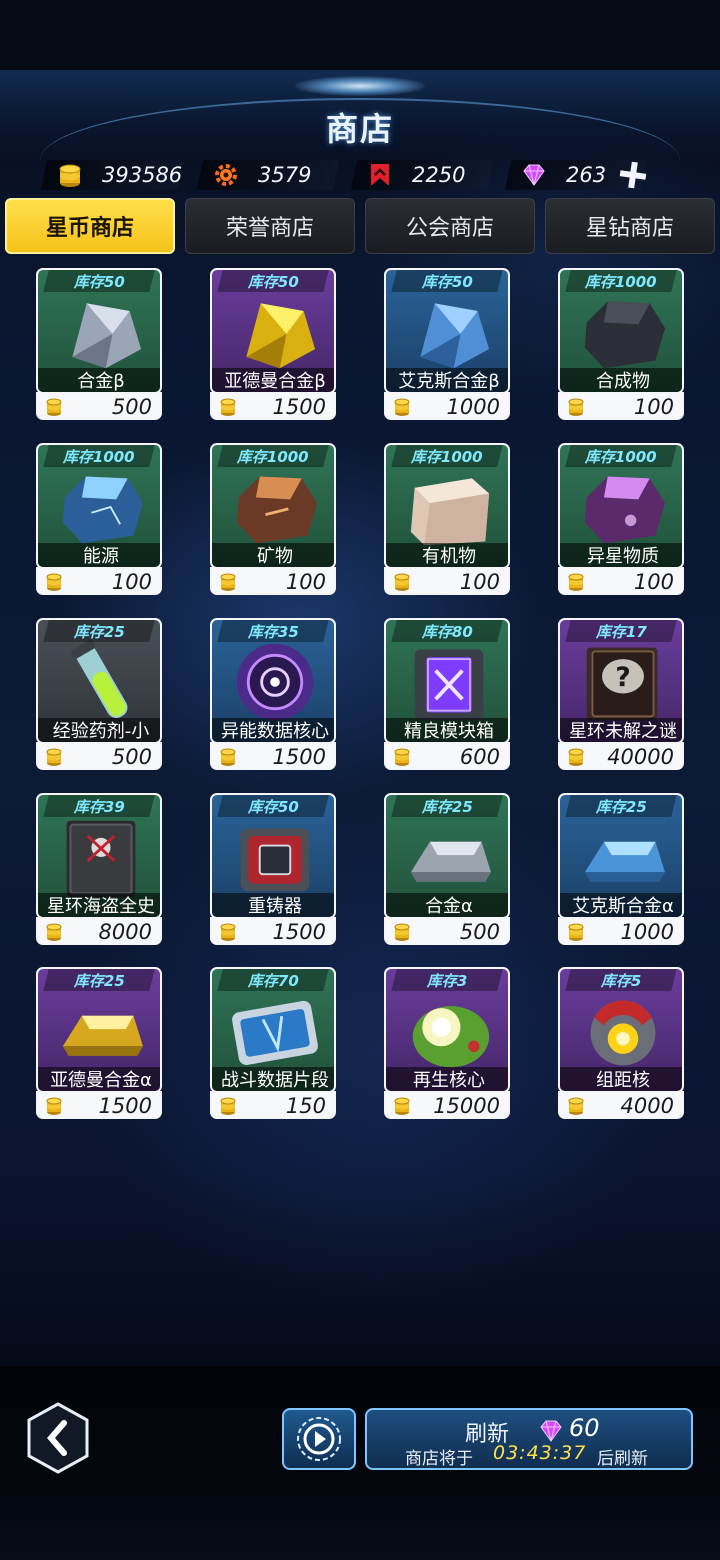  I want to click on organic-cube-icon, so click(450, 512).